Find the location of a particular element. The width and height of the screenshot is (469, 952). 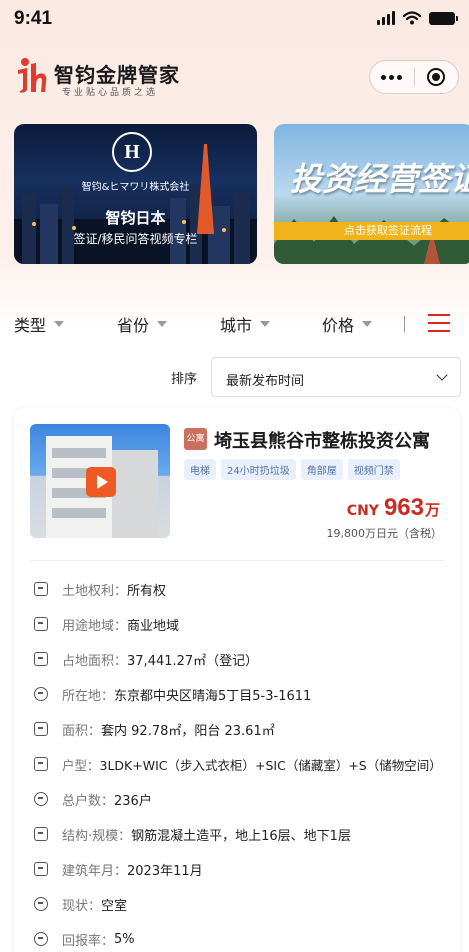

filter-price: 价格 is located at coordinates (347, 324).